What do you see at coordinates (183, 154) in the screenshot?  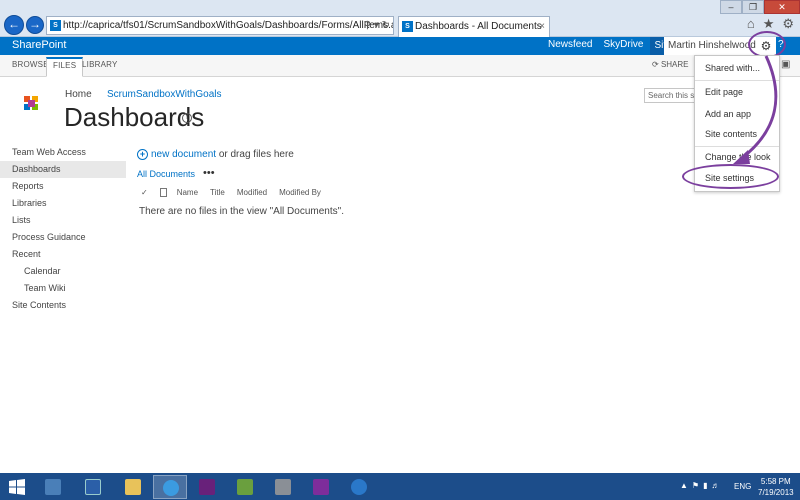 I see `new-document-link: new document` at bounding box center [183, 154].